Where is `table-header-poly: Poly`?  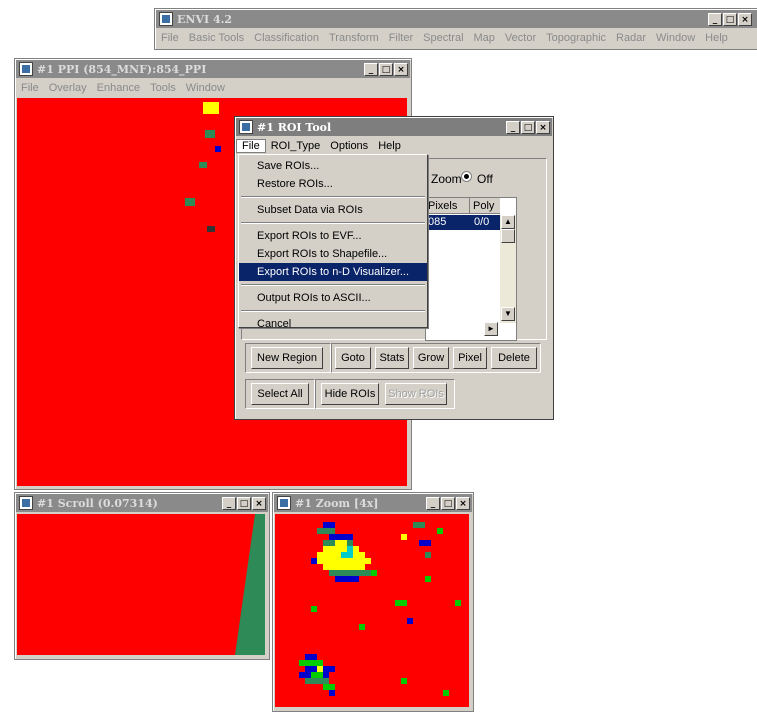
table-header-poly: Poly is located at coordinates (485, 206).